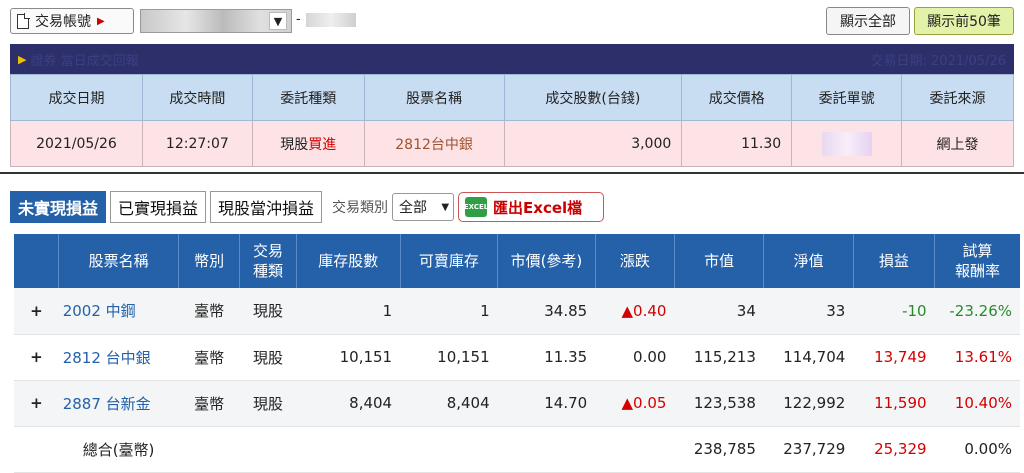 The height and width of the screenshot is (473, 1024). Describe the element at coordinates (719, 449) in the screenshot. I see `total-market-value: 238,785` at that location.